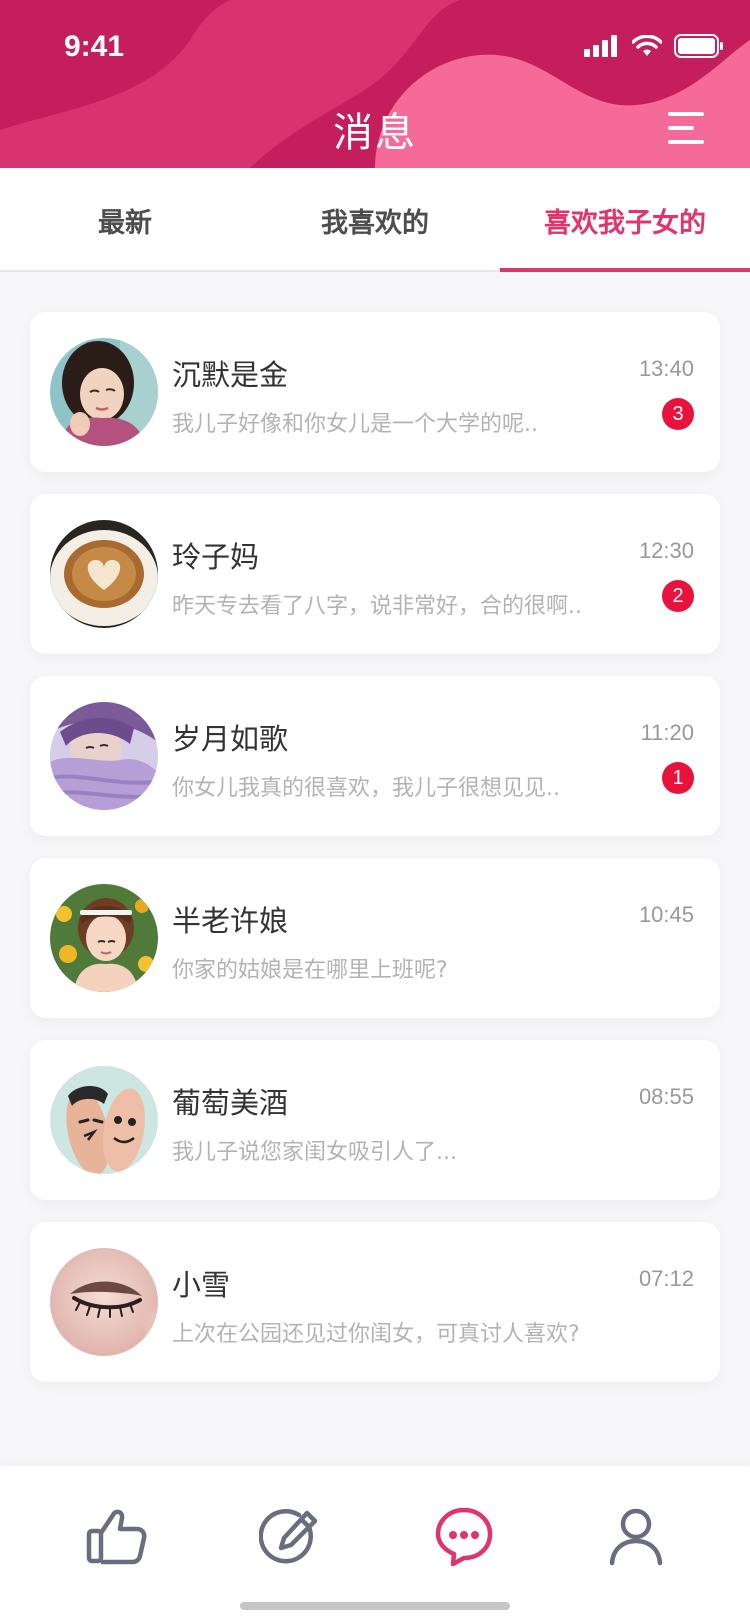 The width and height of the screenshot is (750, 1624). I want to click on user-icon, so click(636, 1537).